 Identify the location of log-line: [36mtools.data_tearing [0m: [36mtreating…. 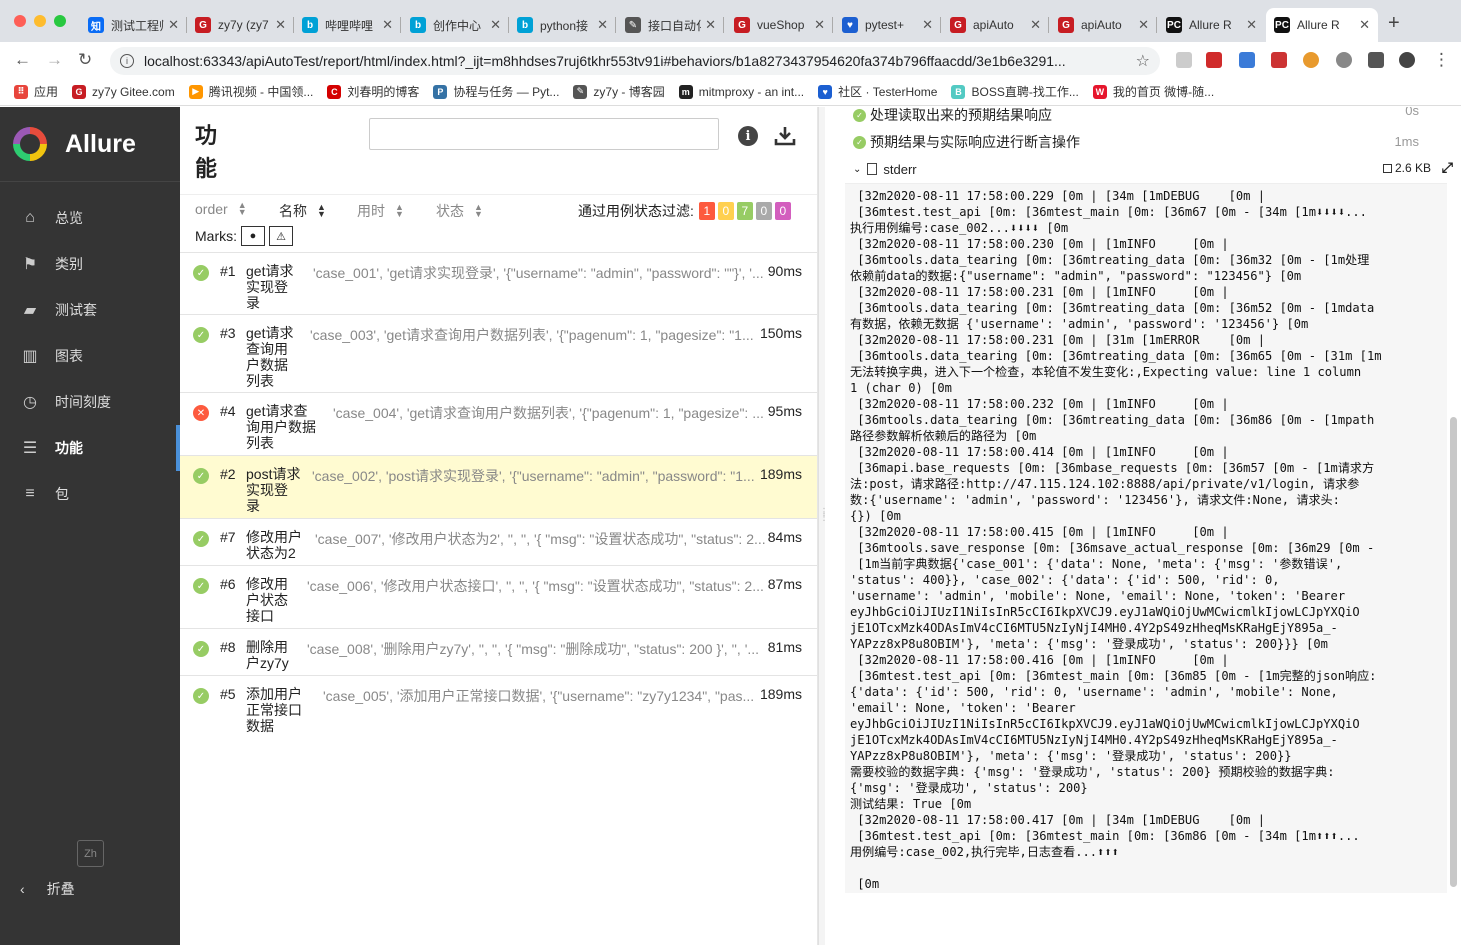
(1112, 420).